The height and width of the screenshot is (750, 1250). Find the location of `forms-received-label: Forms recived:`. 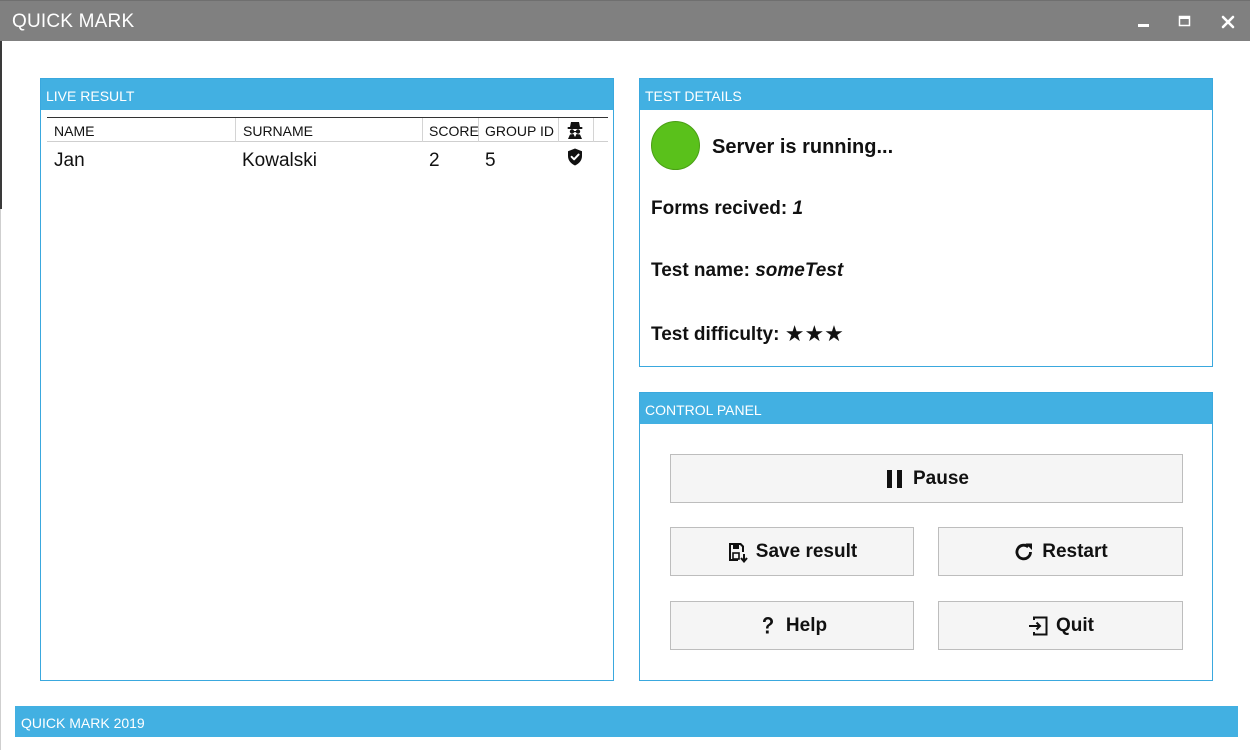

forms-received-label: Forms recived: is located at coordinates (722, 208).